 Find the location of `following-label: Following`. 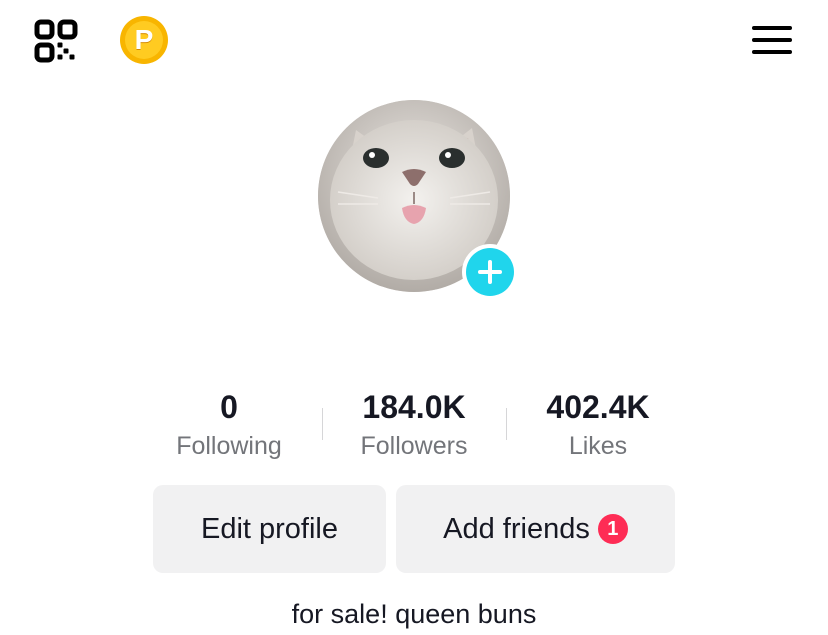

following-label: Following is located at coordinates (229, 446).